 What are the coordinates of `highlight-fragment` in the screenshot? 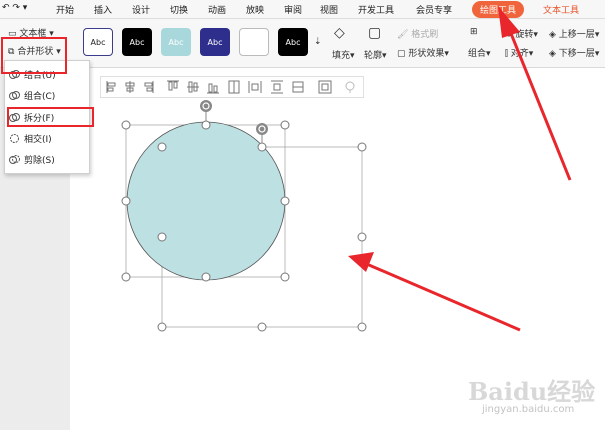 It's located at (50, 117).